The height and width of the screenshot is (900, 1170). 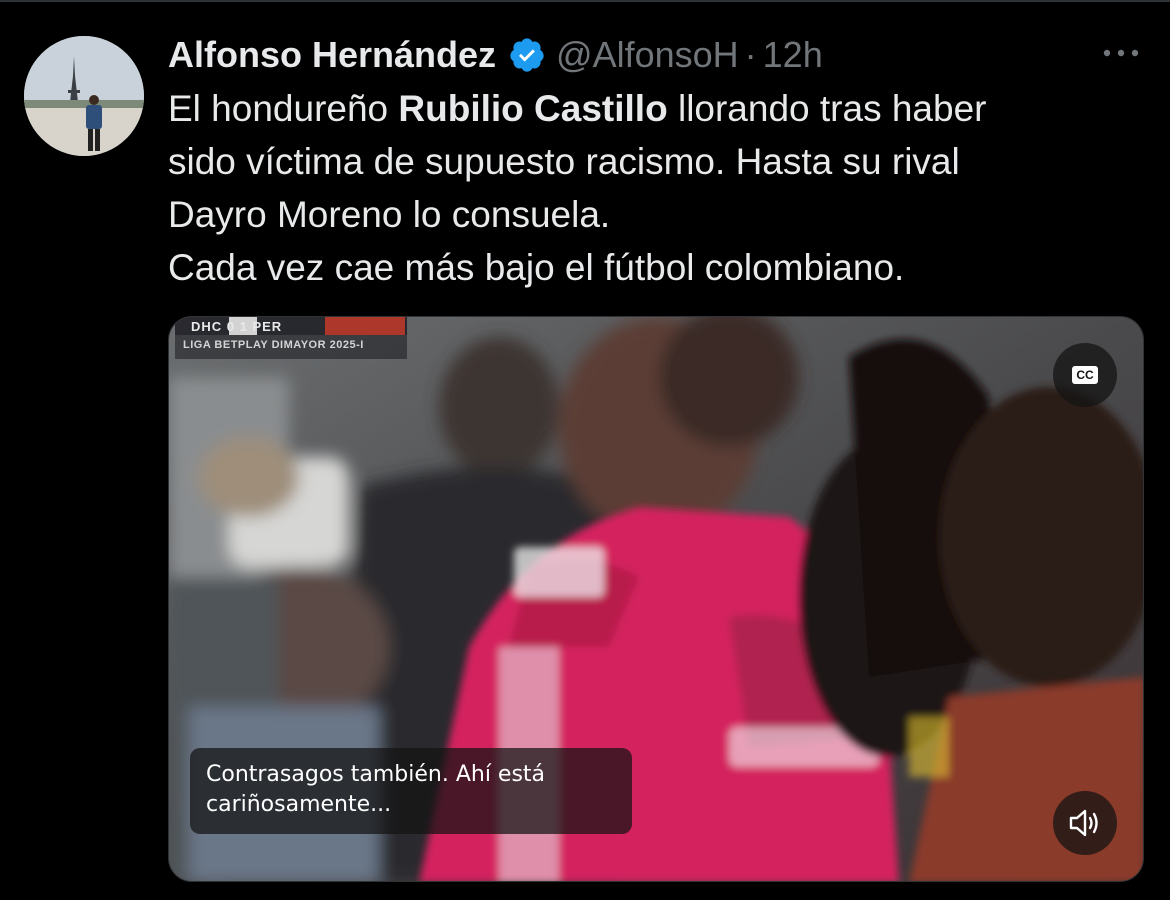 I want to click on tweet-header: Alfonso Hernández @AlfonsoH · 12h, so click(x=495, y=55).